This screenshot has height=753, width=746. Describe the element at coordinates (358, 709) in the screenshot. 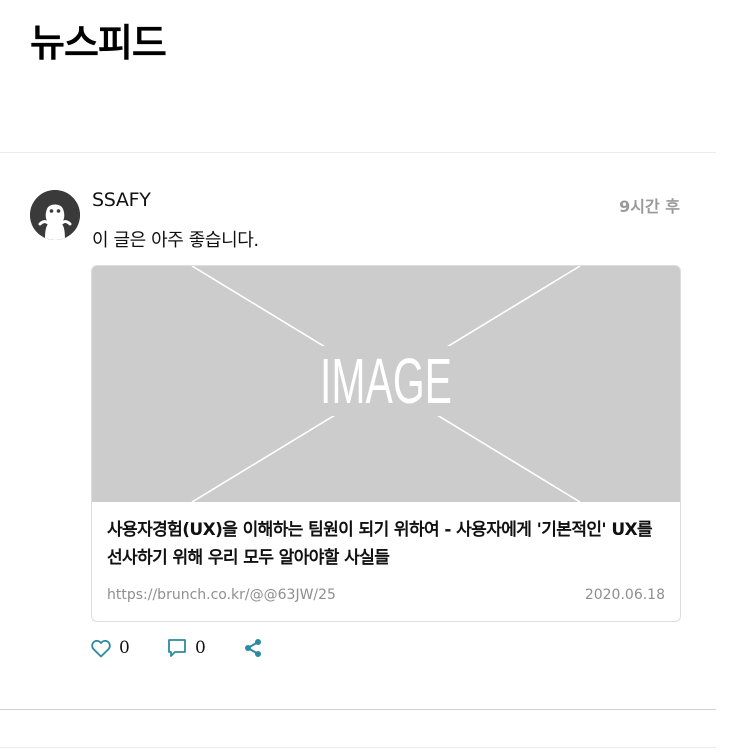

I see `divider-middle` at that location.